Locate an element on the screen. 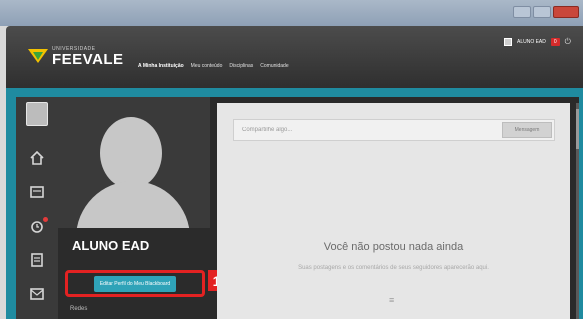 The image size is (583, 319). window-controls is located at coordinates (546, 12).